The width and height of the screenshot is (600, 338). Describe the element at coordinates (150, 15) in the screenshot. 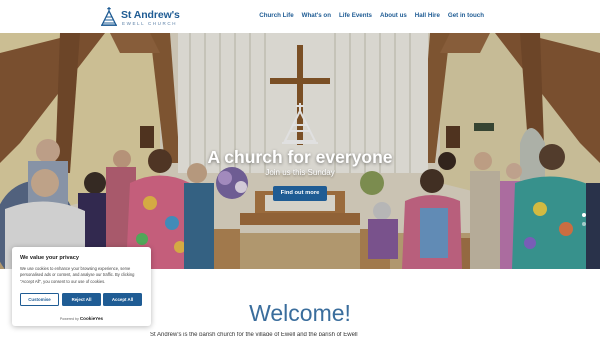

I see `logo-title: St Andrew's` at that location.